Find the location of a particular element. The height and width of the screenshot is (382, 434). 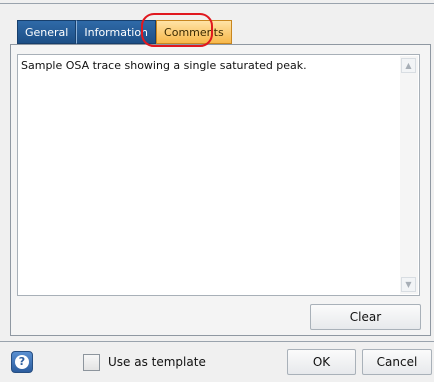

chevron-up-icon: ▲ is located at coordinates (408, 65).